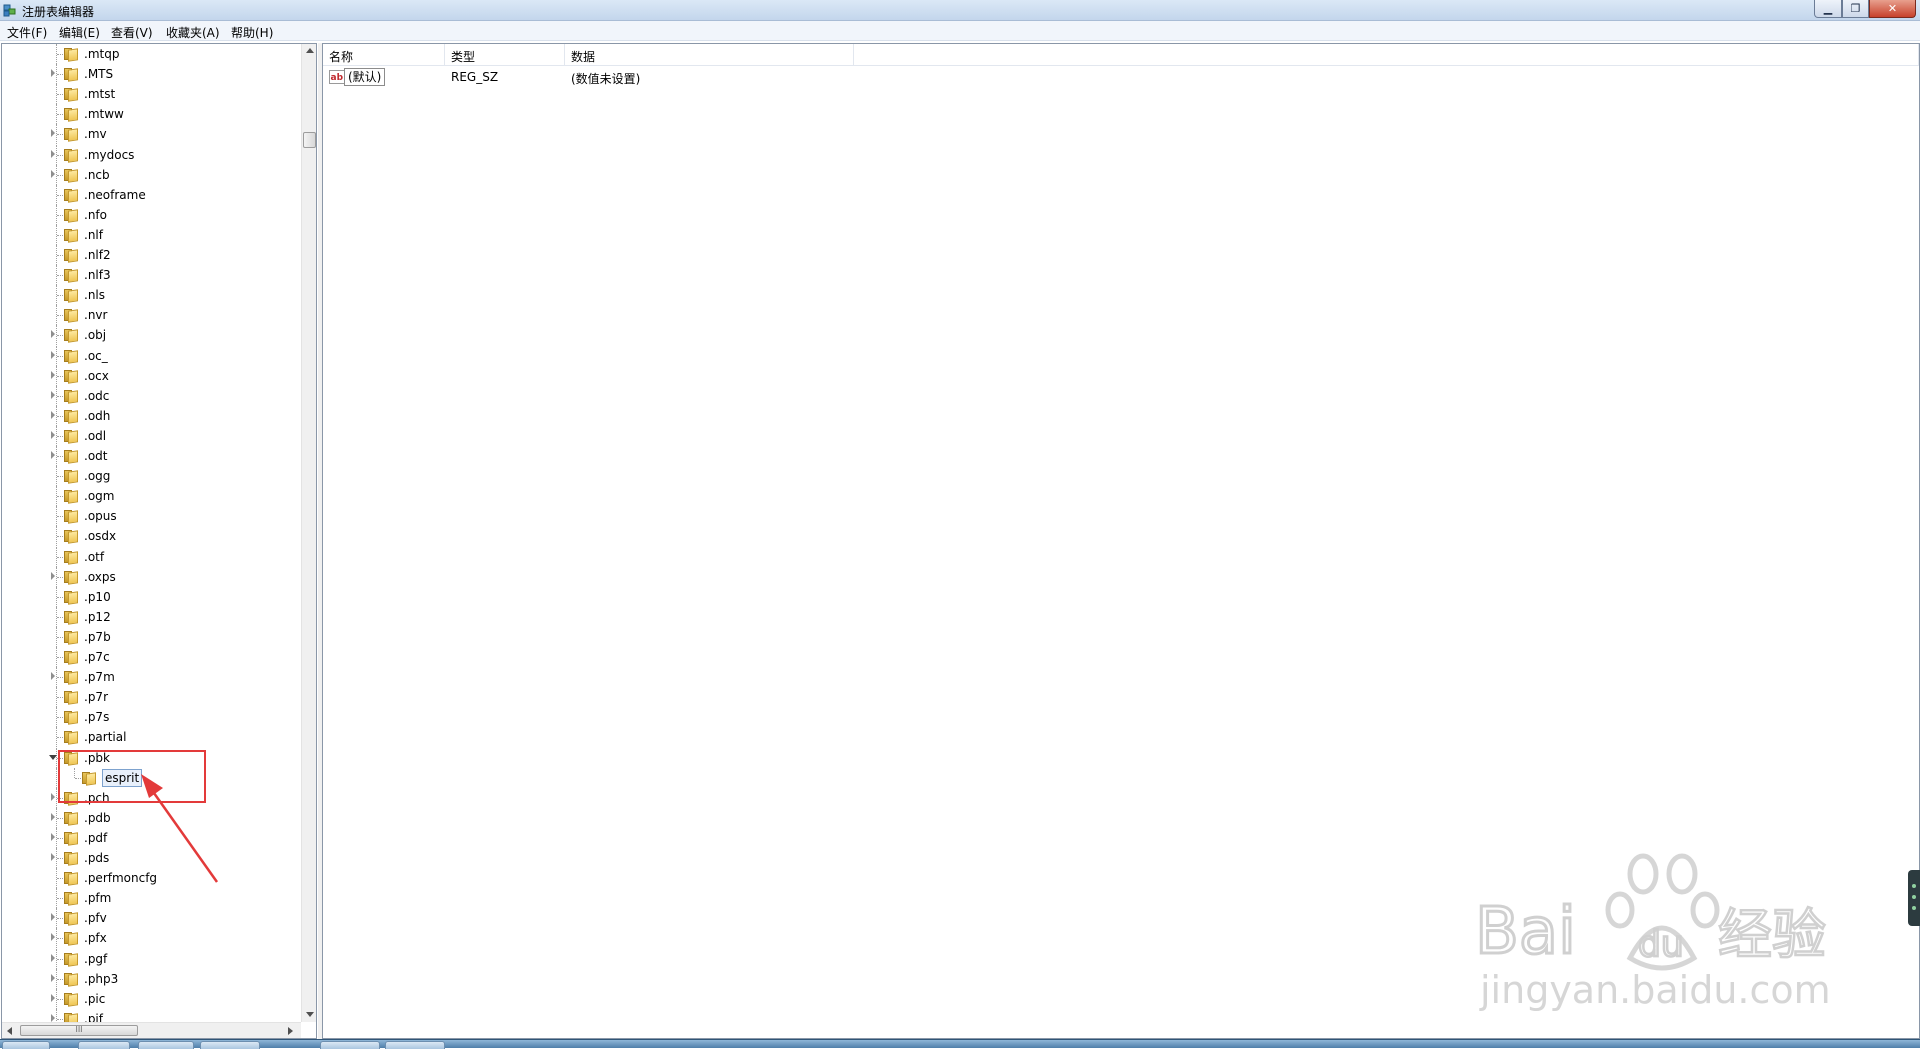  I want to click on tree-key-odc: .odc, so click(151, 396).